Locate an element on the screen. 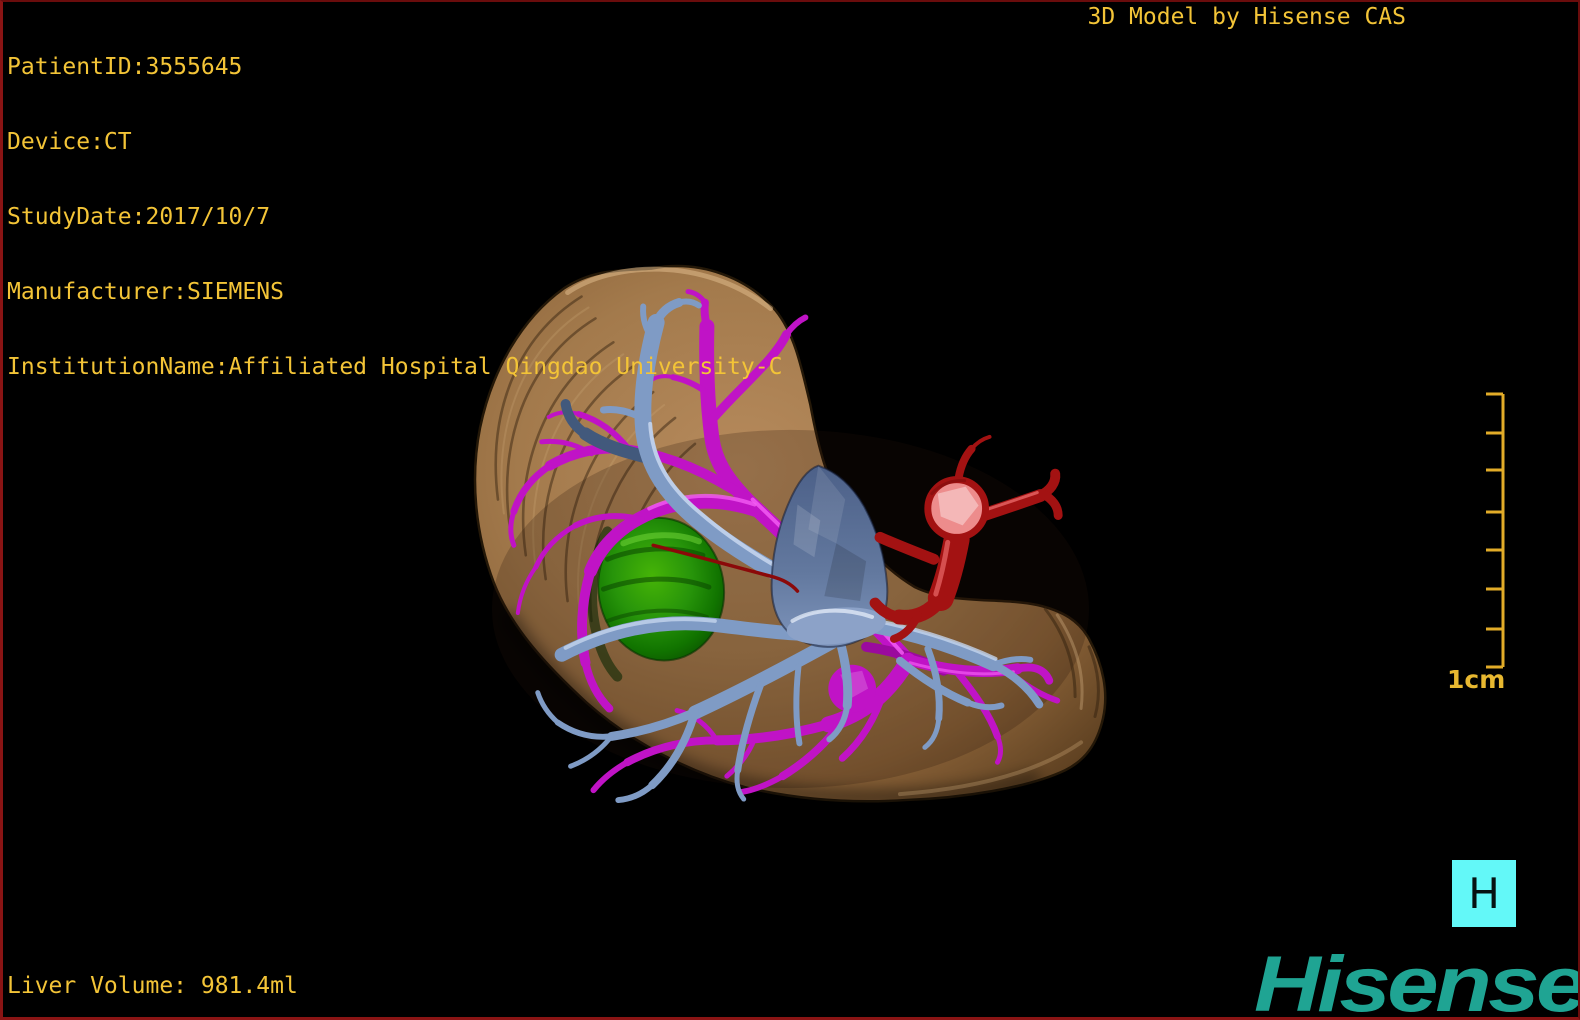 The image size is (1580, 1020). study-date-line: StudyDate:2017/10/7 is located at coordinates (139, 217).